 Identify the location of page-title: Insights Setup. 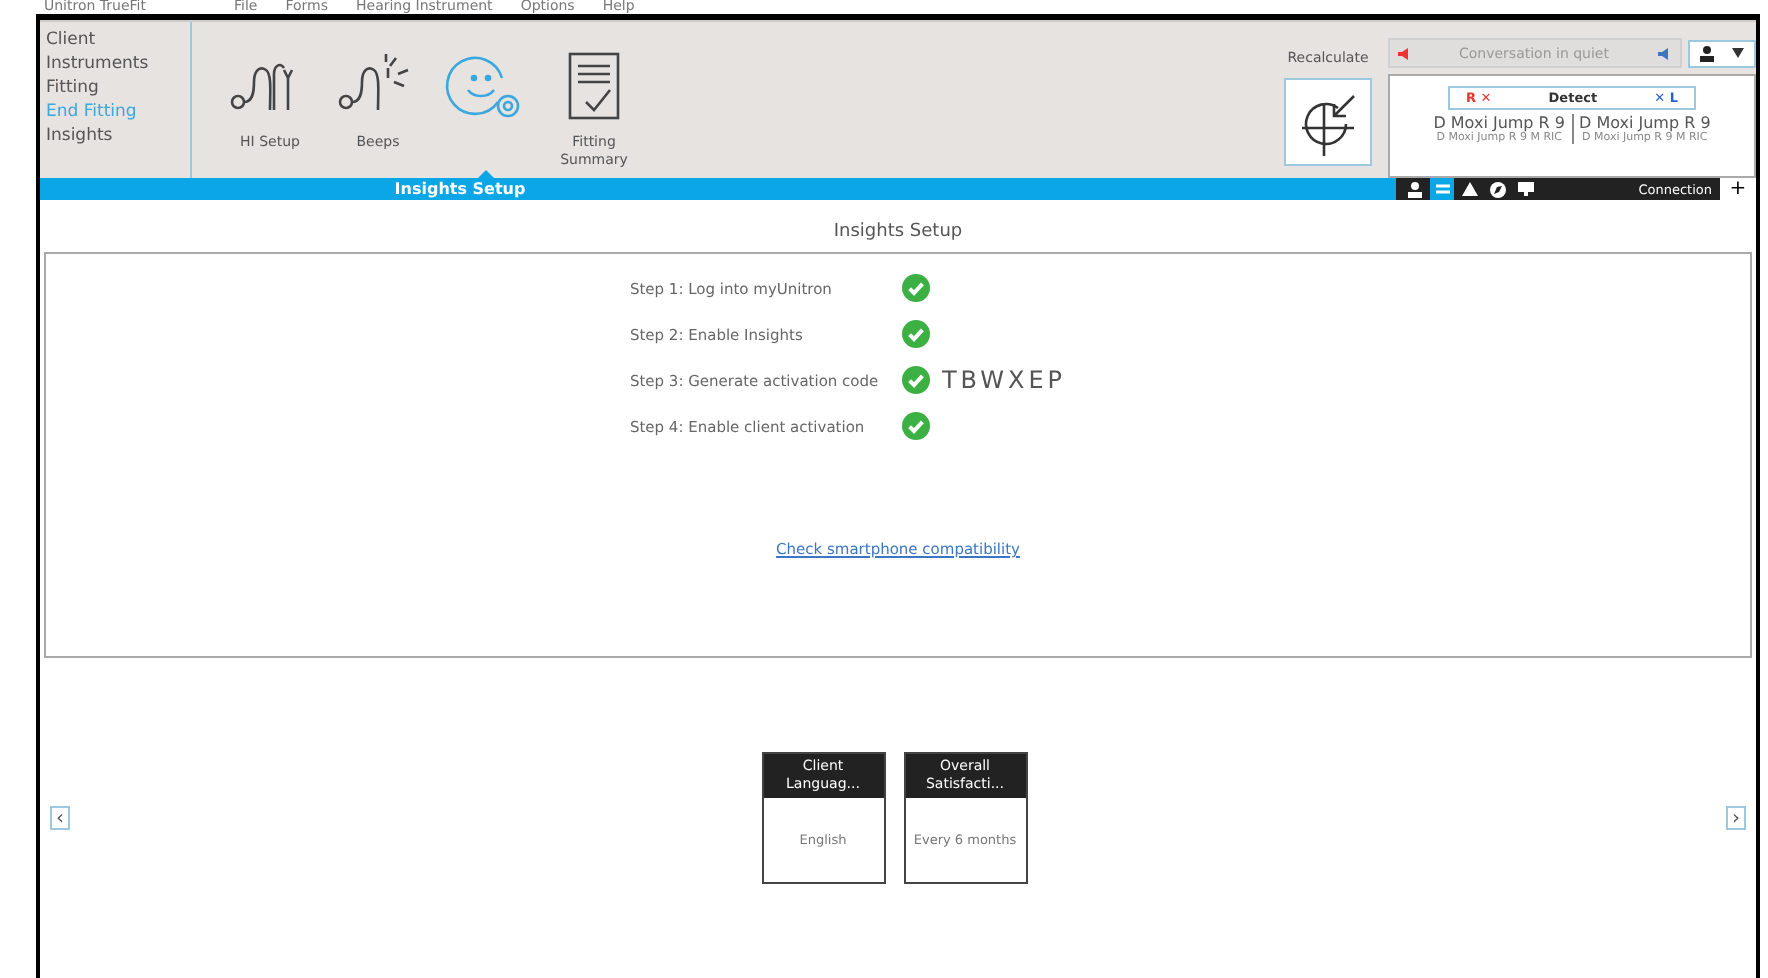
(898, 233).